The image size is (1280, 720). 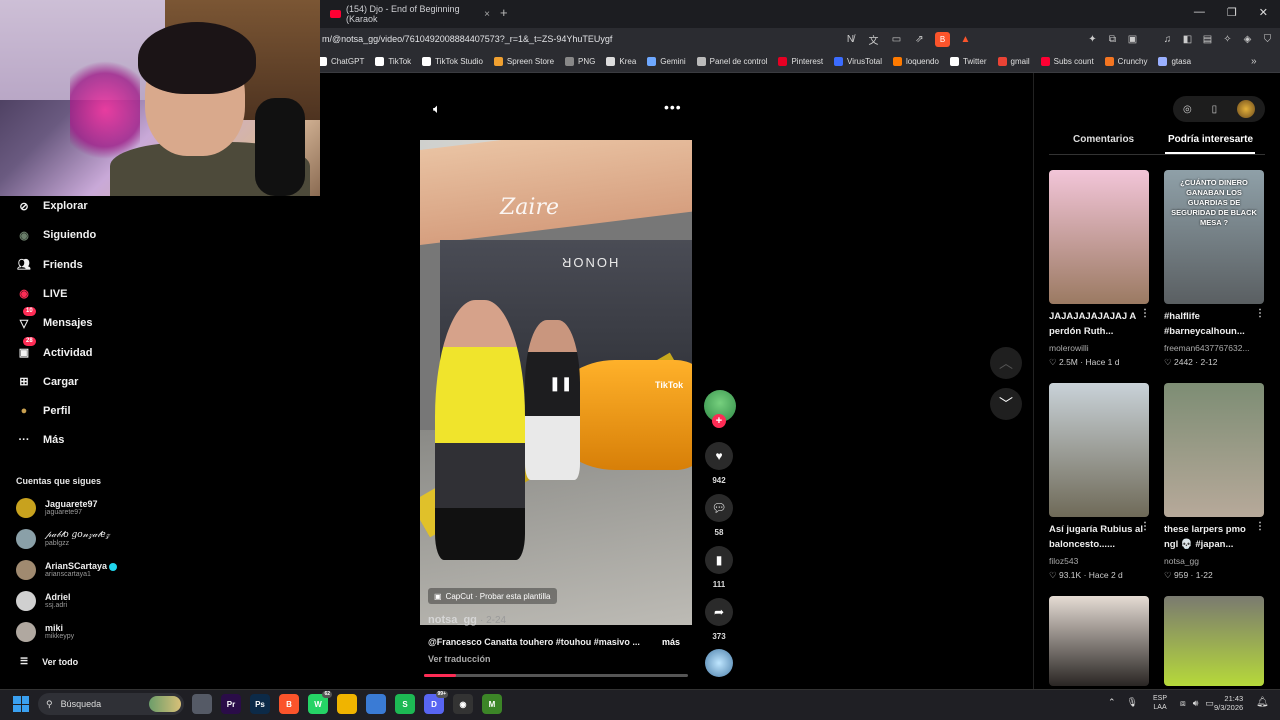 I want to click on share-icon: ⇗, so click(x=919, y=39).